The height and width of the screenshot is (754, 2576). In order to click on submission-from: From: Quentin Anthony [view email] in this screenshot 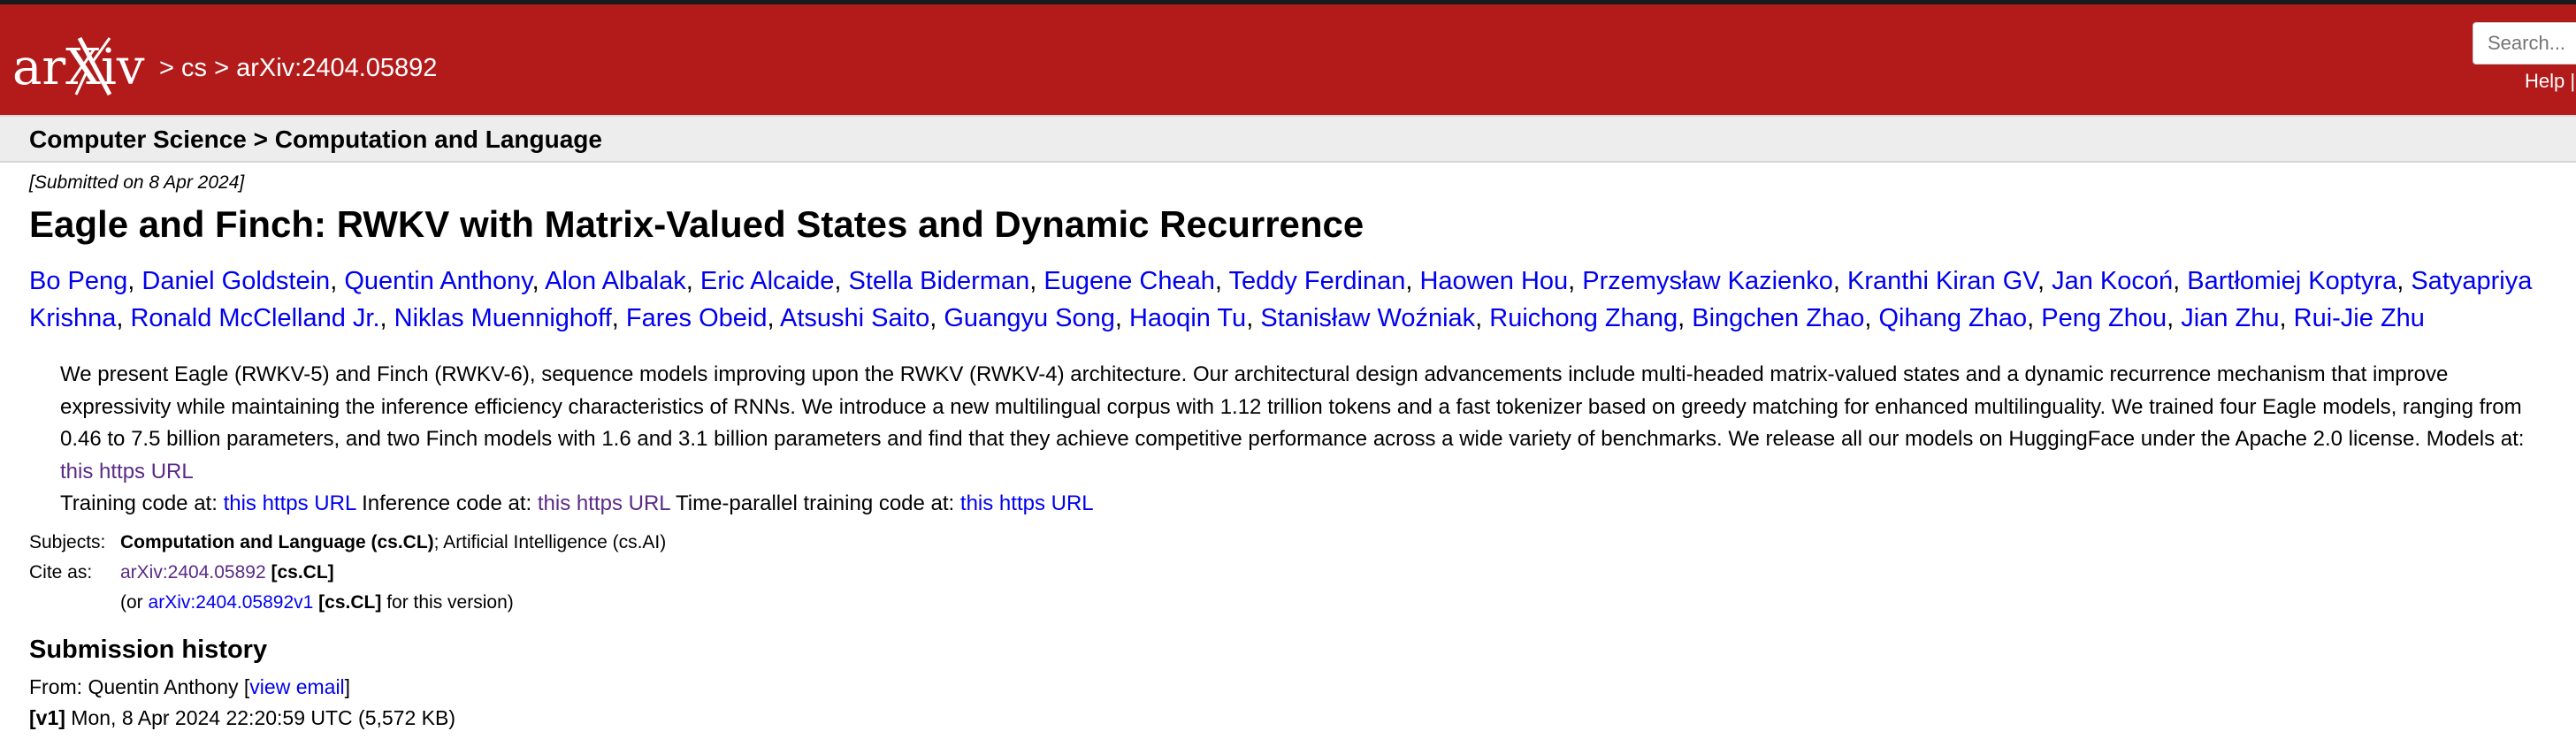, I will do `click(189, 687)`.